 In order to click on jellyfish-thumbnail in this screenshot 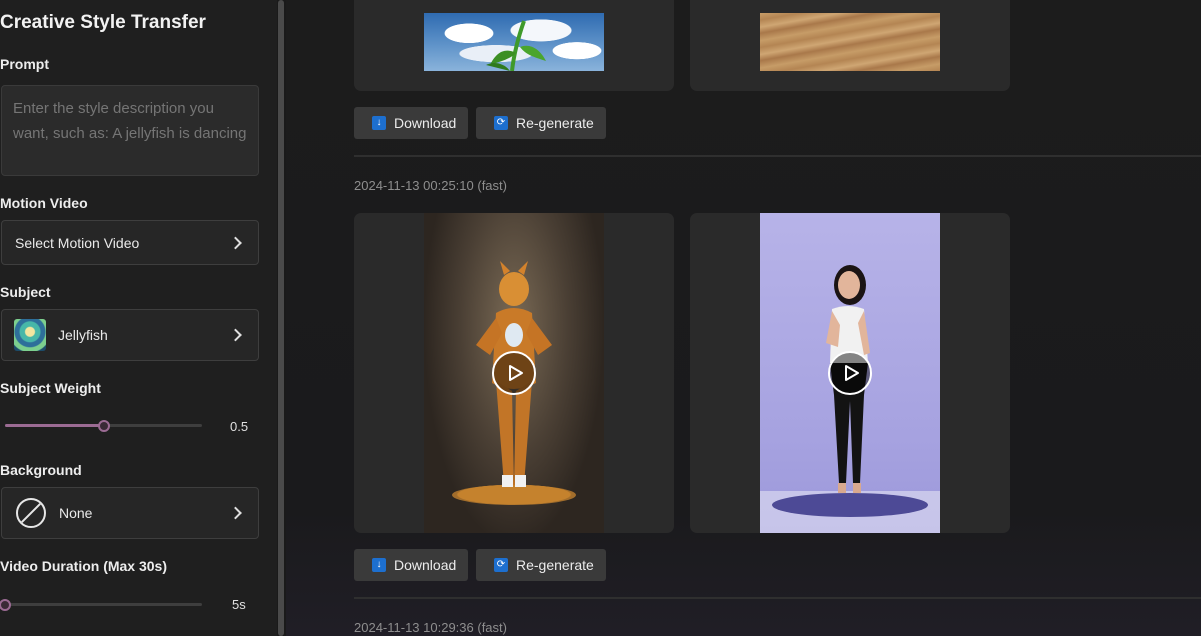, I will do `click(30, 335)`.